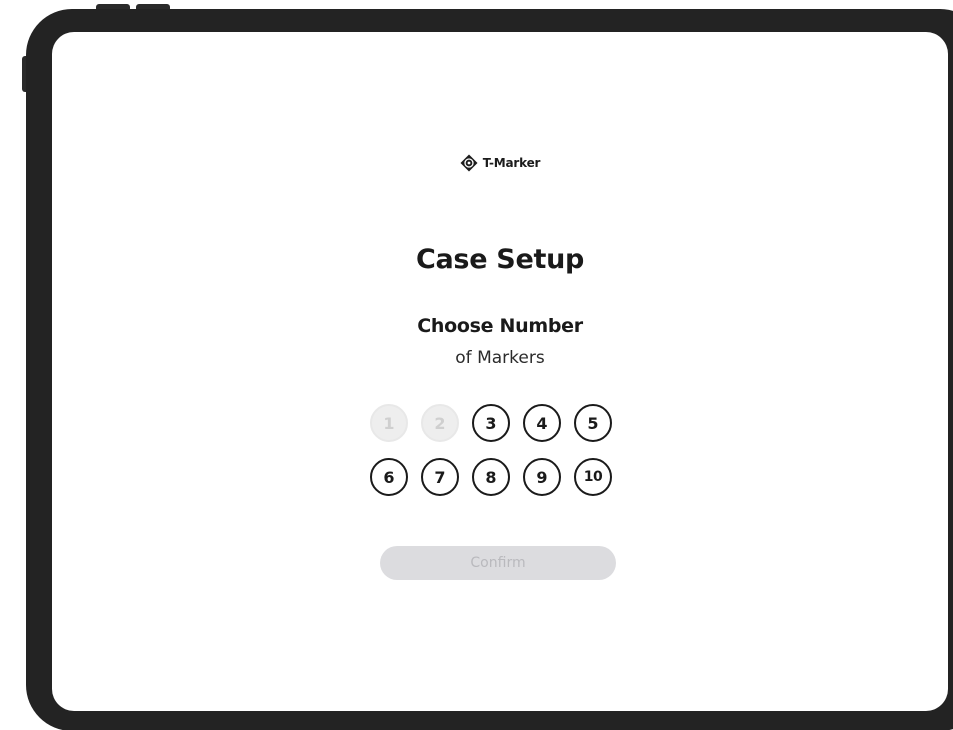 Image resolution: width=953 pixels, height=730 pixels. I want to click on marker-option-6: 6, so click(389, 477).